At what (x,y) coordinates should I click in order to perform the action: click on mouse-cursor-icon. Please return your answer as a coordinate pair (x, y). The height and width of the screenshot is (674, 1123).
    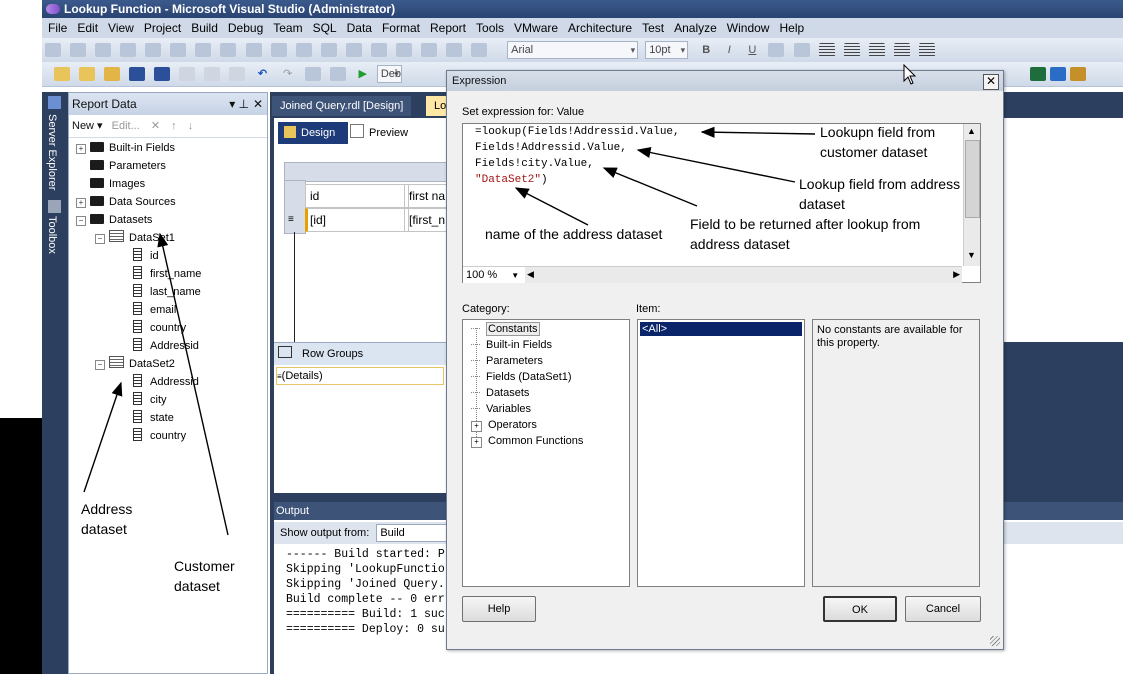
    Looking at the image, I should click on (910, 74).